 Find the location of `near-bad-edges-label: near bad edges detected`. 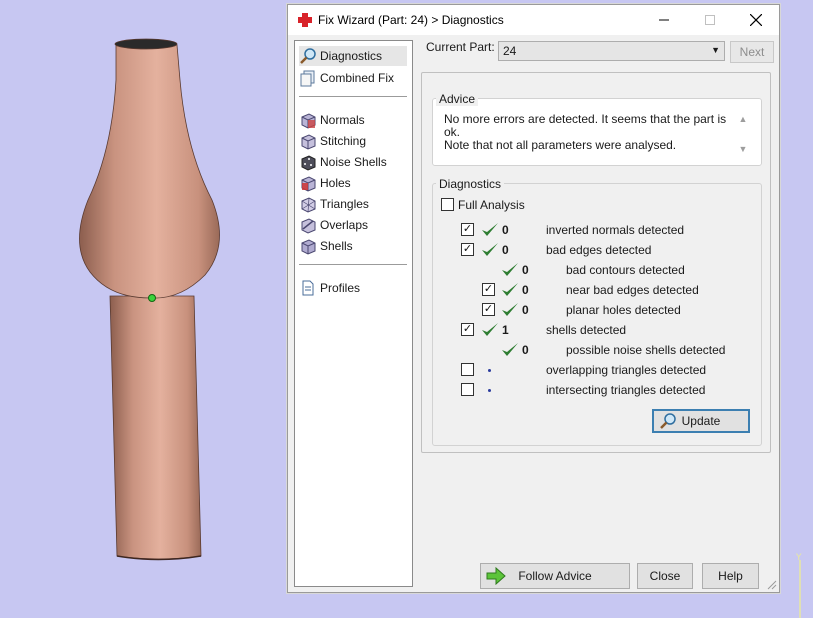

near-bad-edges-label: near bad edges detected is located at coordinates (632, 290).